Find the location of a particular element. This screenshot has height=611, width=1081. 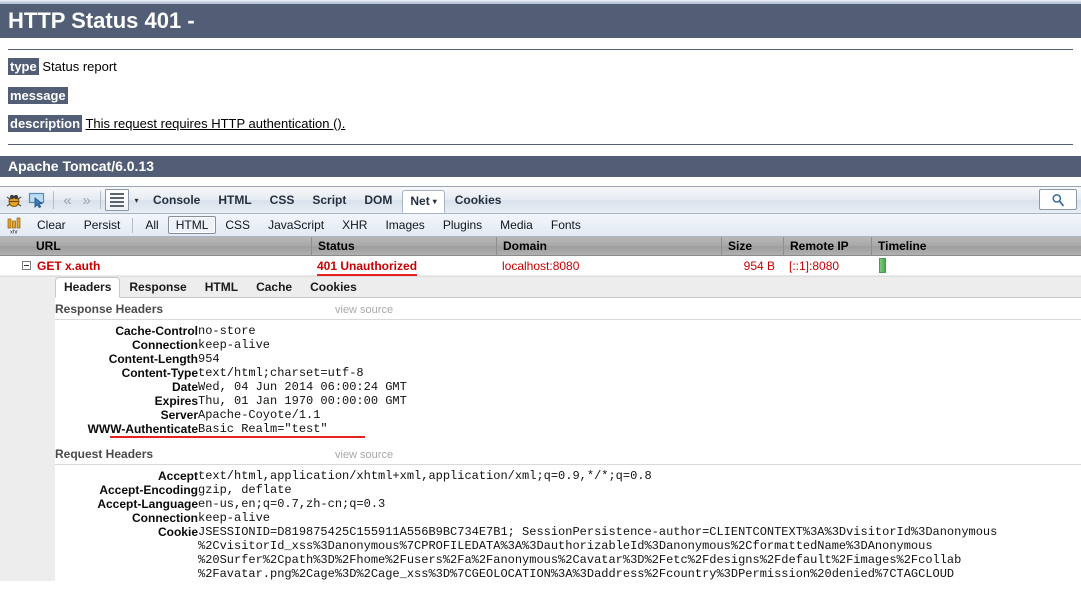

row-domain-cell: localhost:8080 is located at coordinates (541, 265).